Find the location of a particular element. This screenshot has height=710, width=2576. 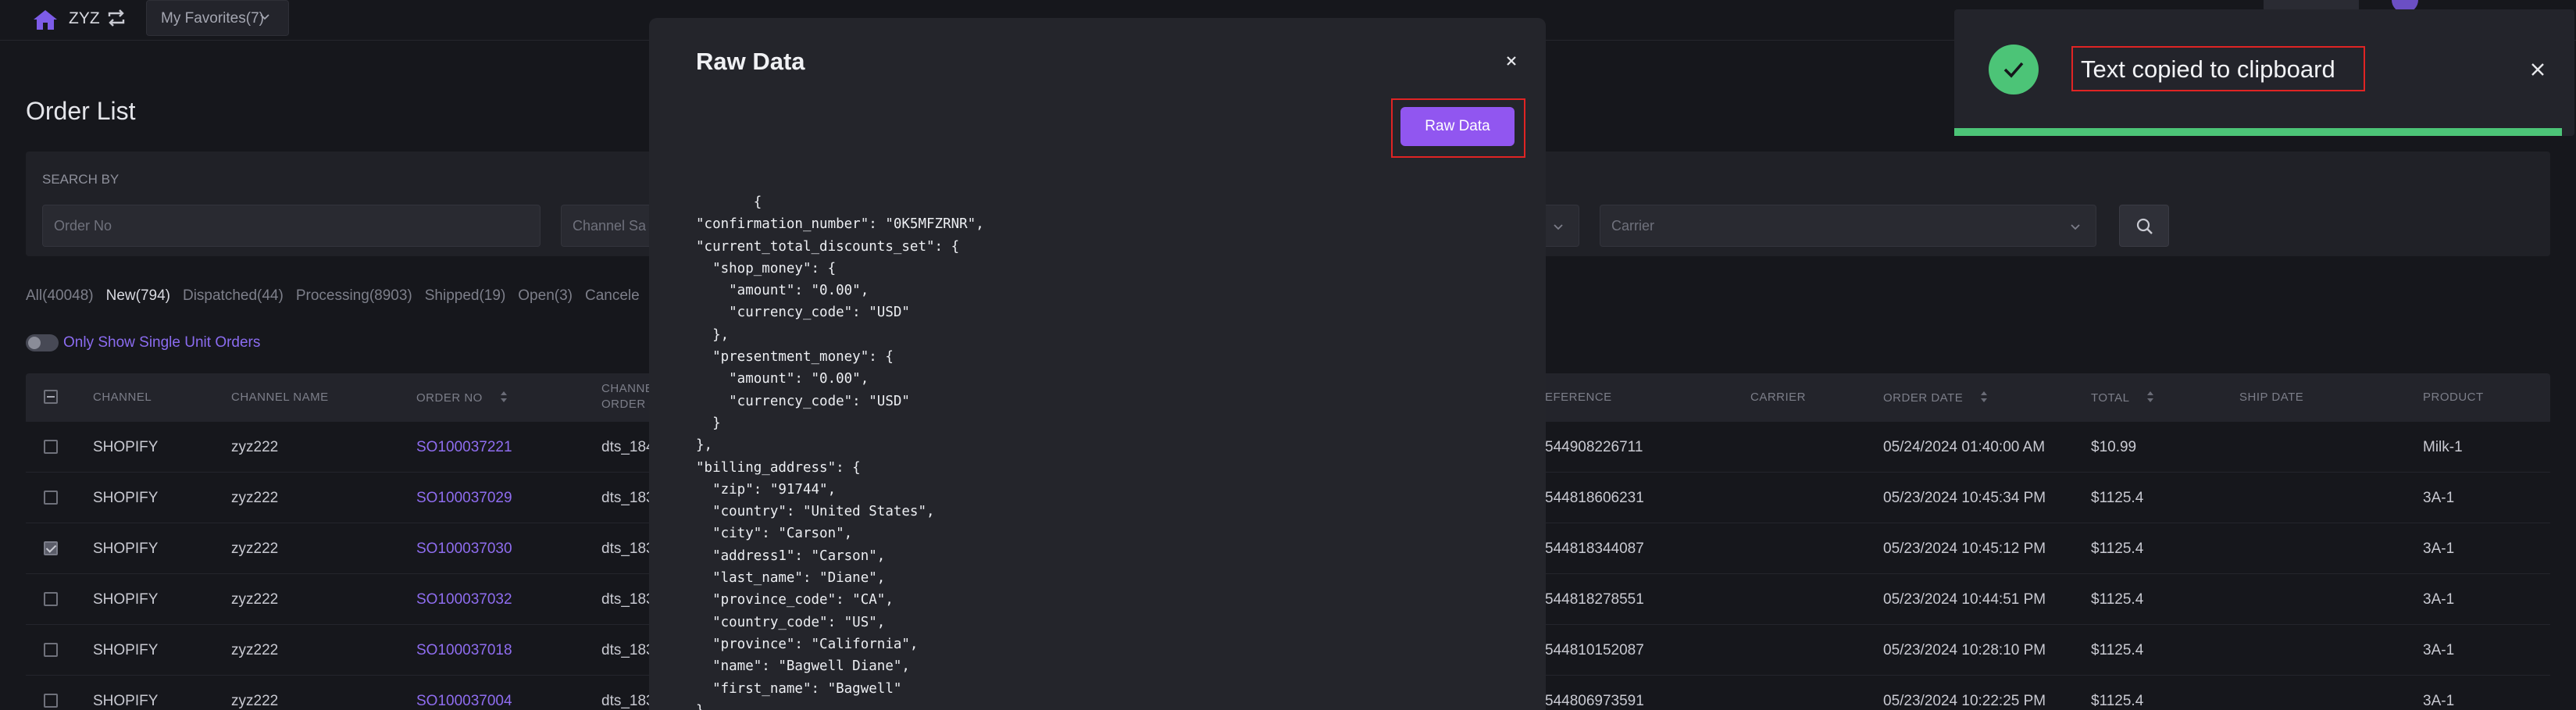

tab-dispatched: Dispatched(44) is located at coordinates (233, 296).